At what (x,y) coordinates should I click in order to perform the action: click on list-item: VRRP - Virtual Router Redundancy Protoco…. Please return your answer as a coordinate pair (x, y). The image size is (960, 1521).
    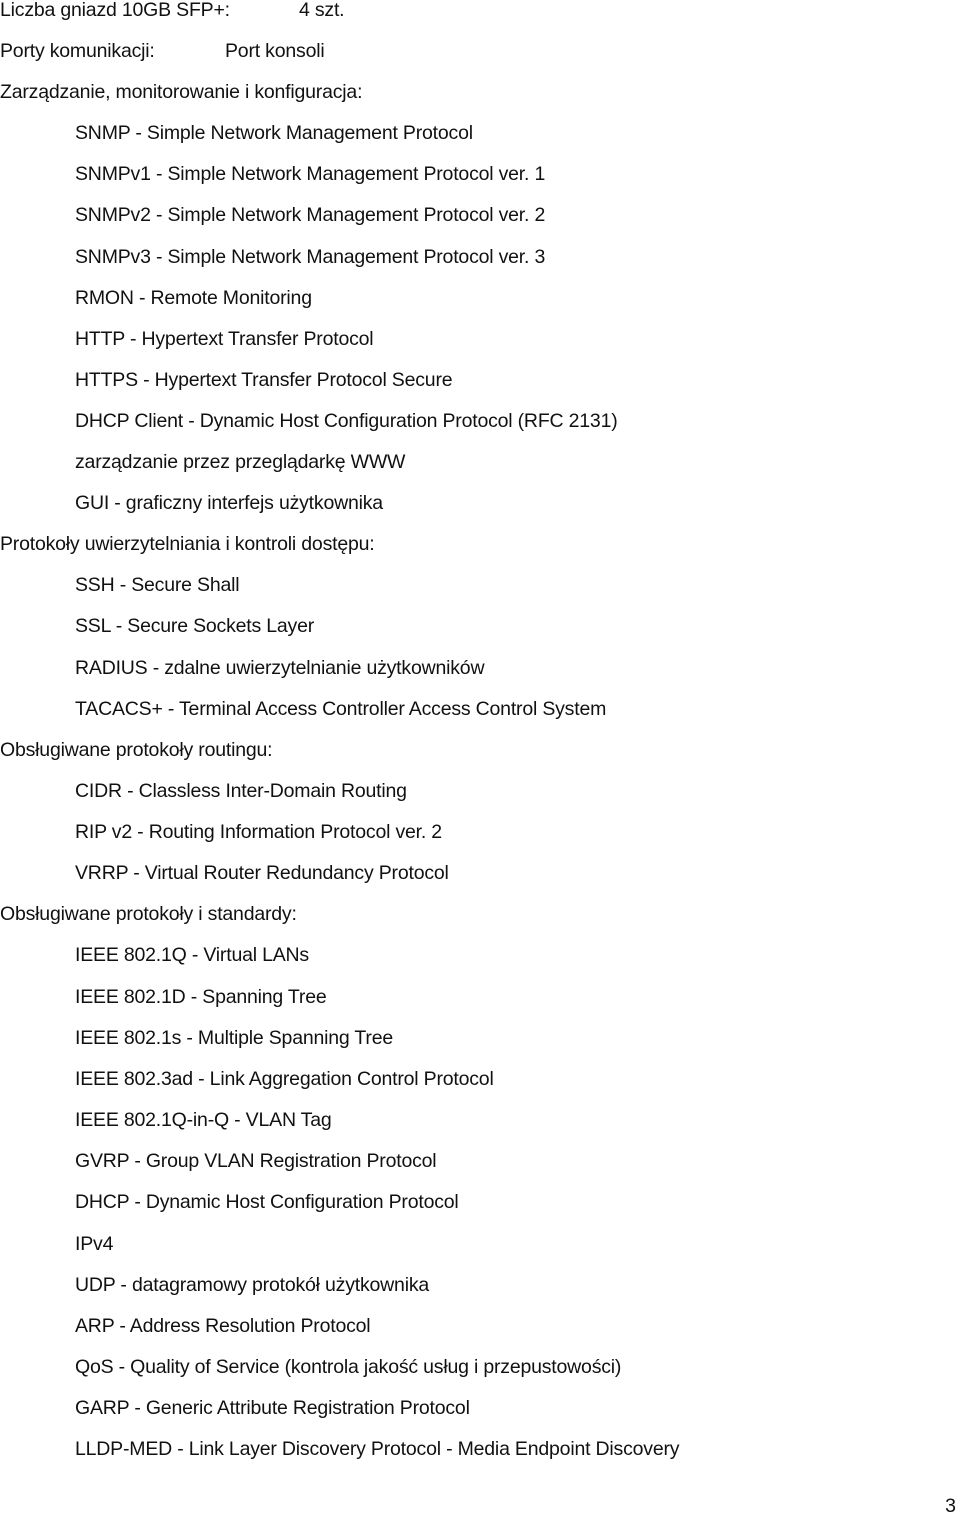
    Looking at the image, I should click on (262, 873).